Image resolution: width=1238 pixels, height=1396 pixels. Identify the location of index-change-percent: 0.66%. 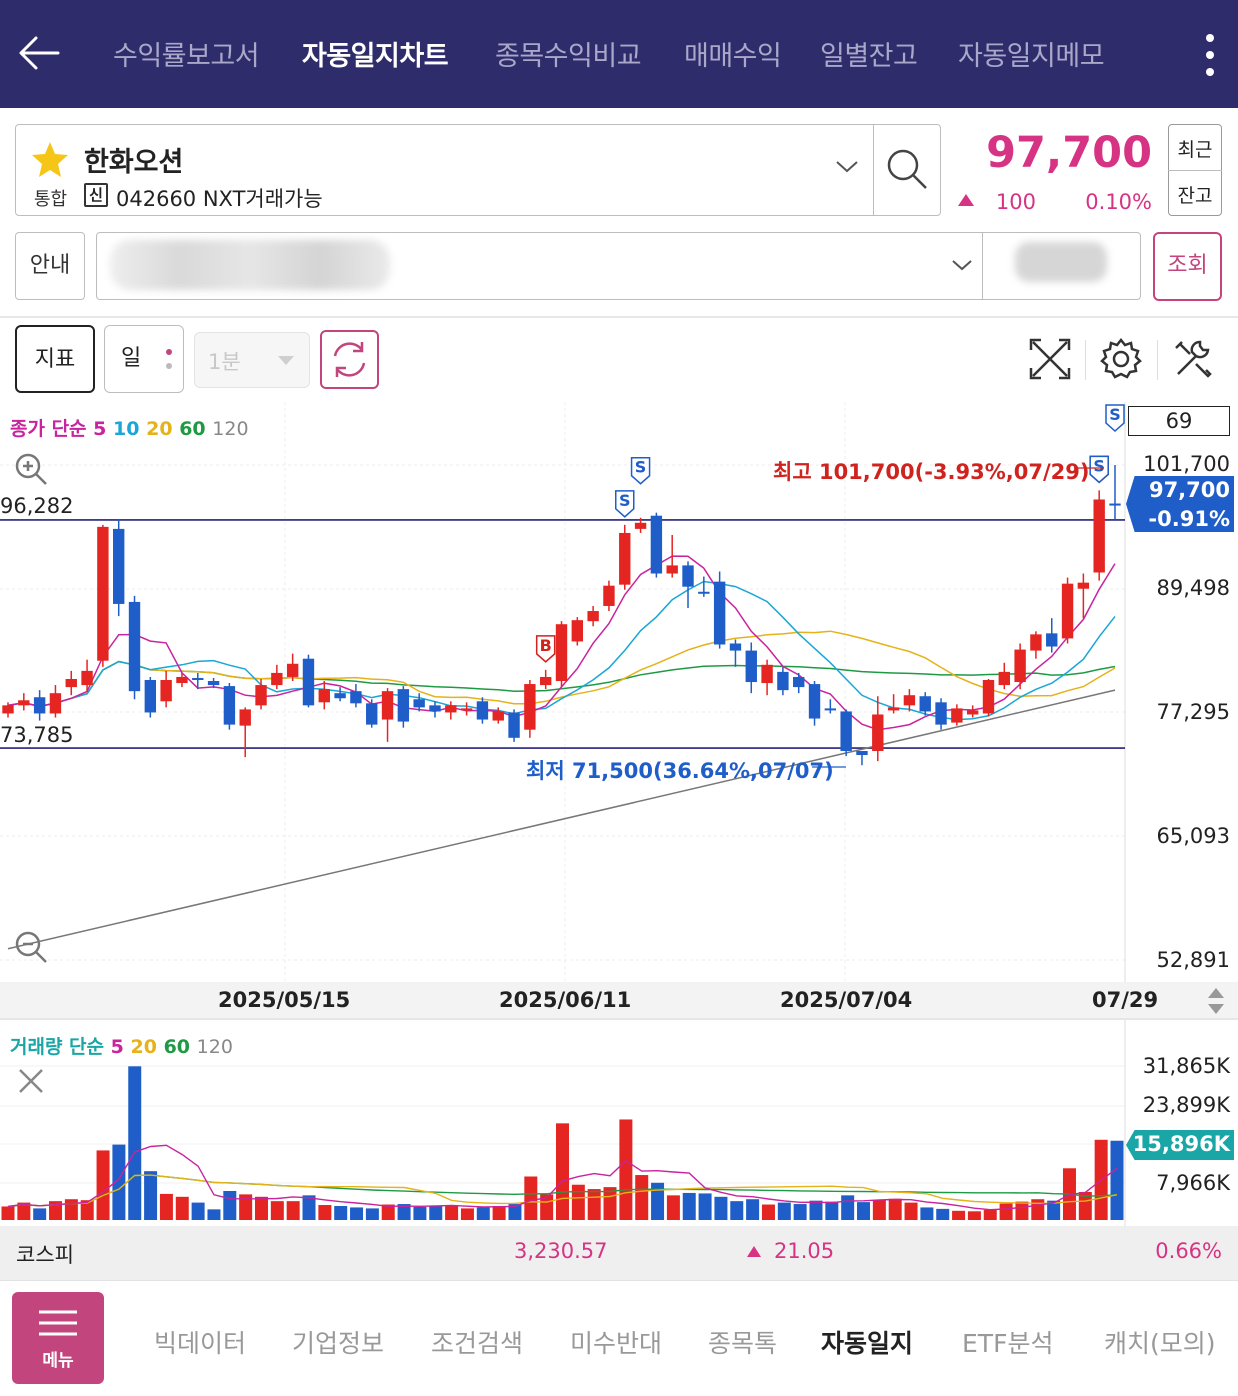
(1188, 1251).